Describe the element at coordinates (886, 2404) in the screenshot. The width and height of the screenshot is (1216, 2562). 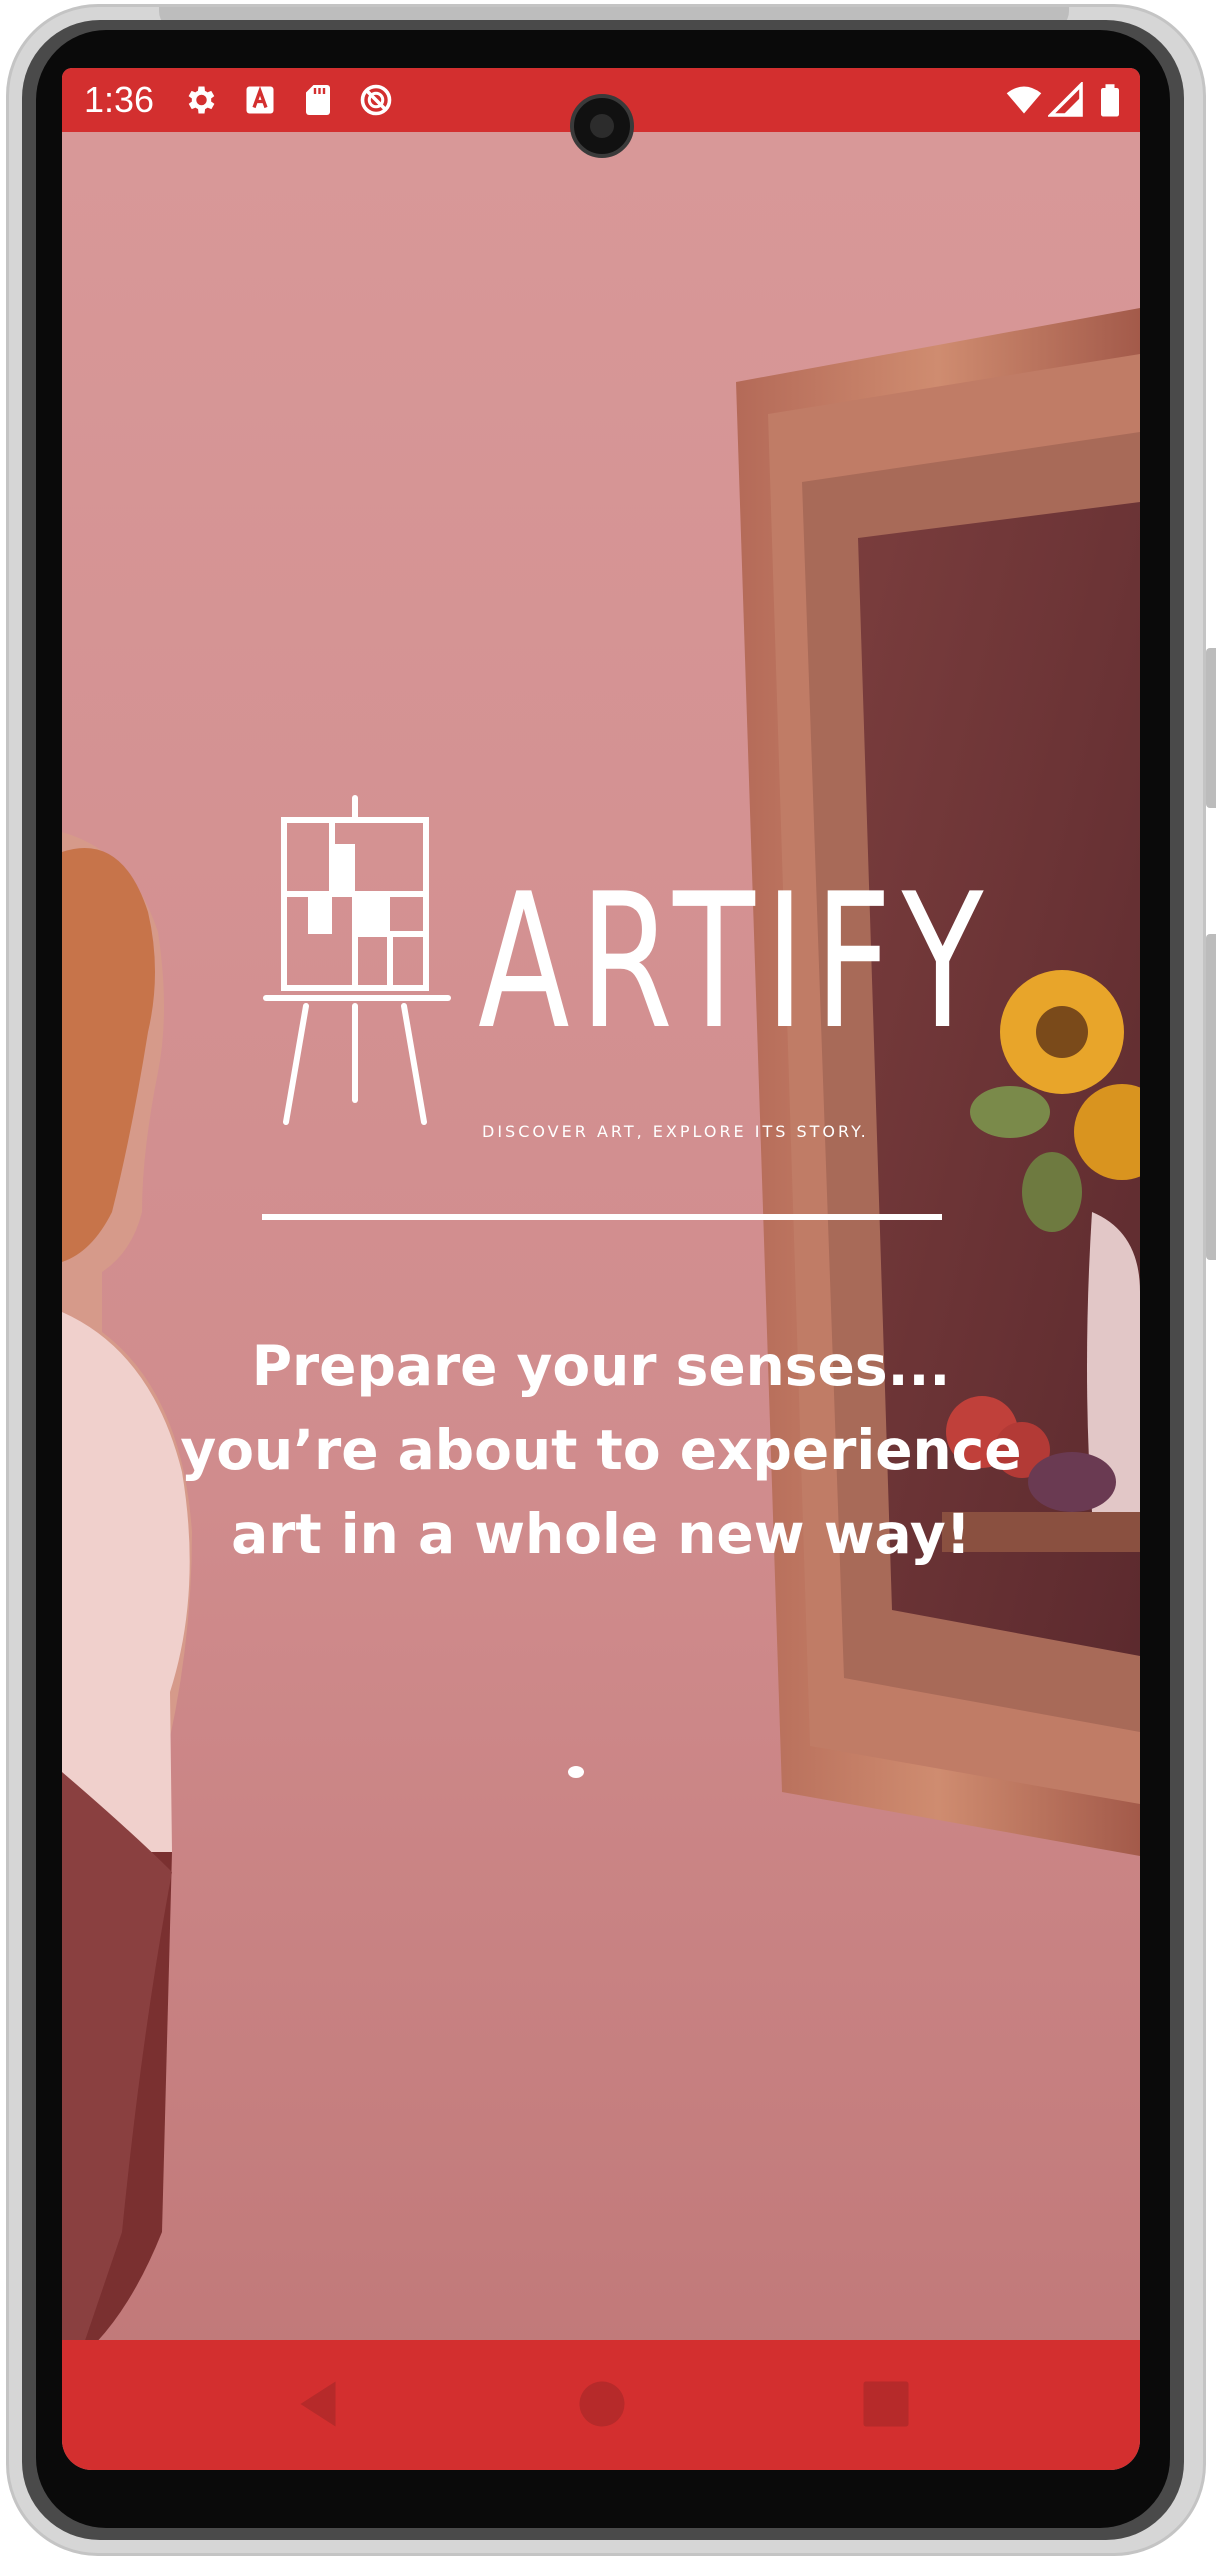
I see `recents-icon` at that location.